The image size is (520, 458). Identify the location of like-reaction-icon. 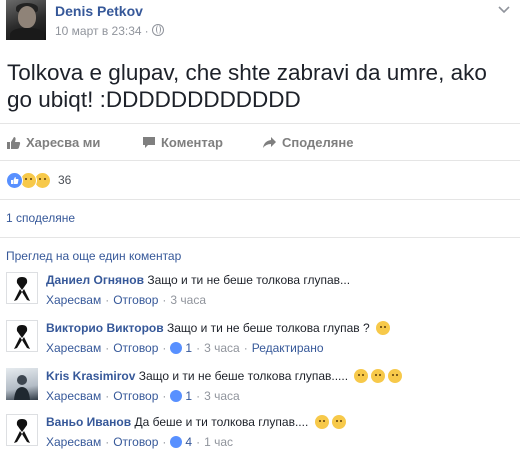
(14, 180).